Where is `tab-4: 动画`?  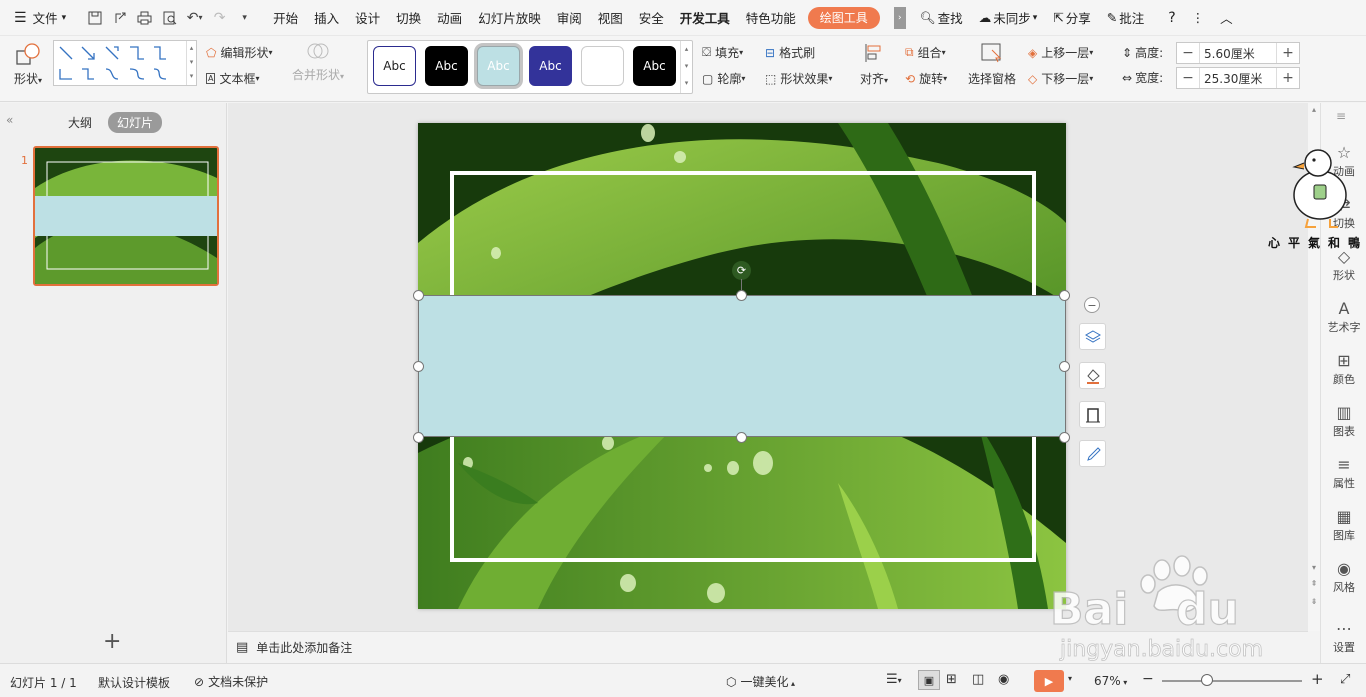
tab-4: 动画 is located at coordinates (449, 18).